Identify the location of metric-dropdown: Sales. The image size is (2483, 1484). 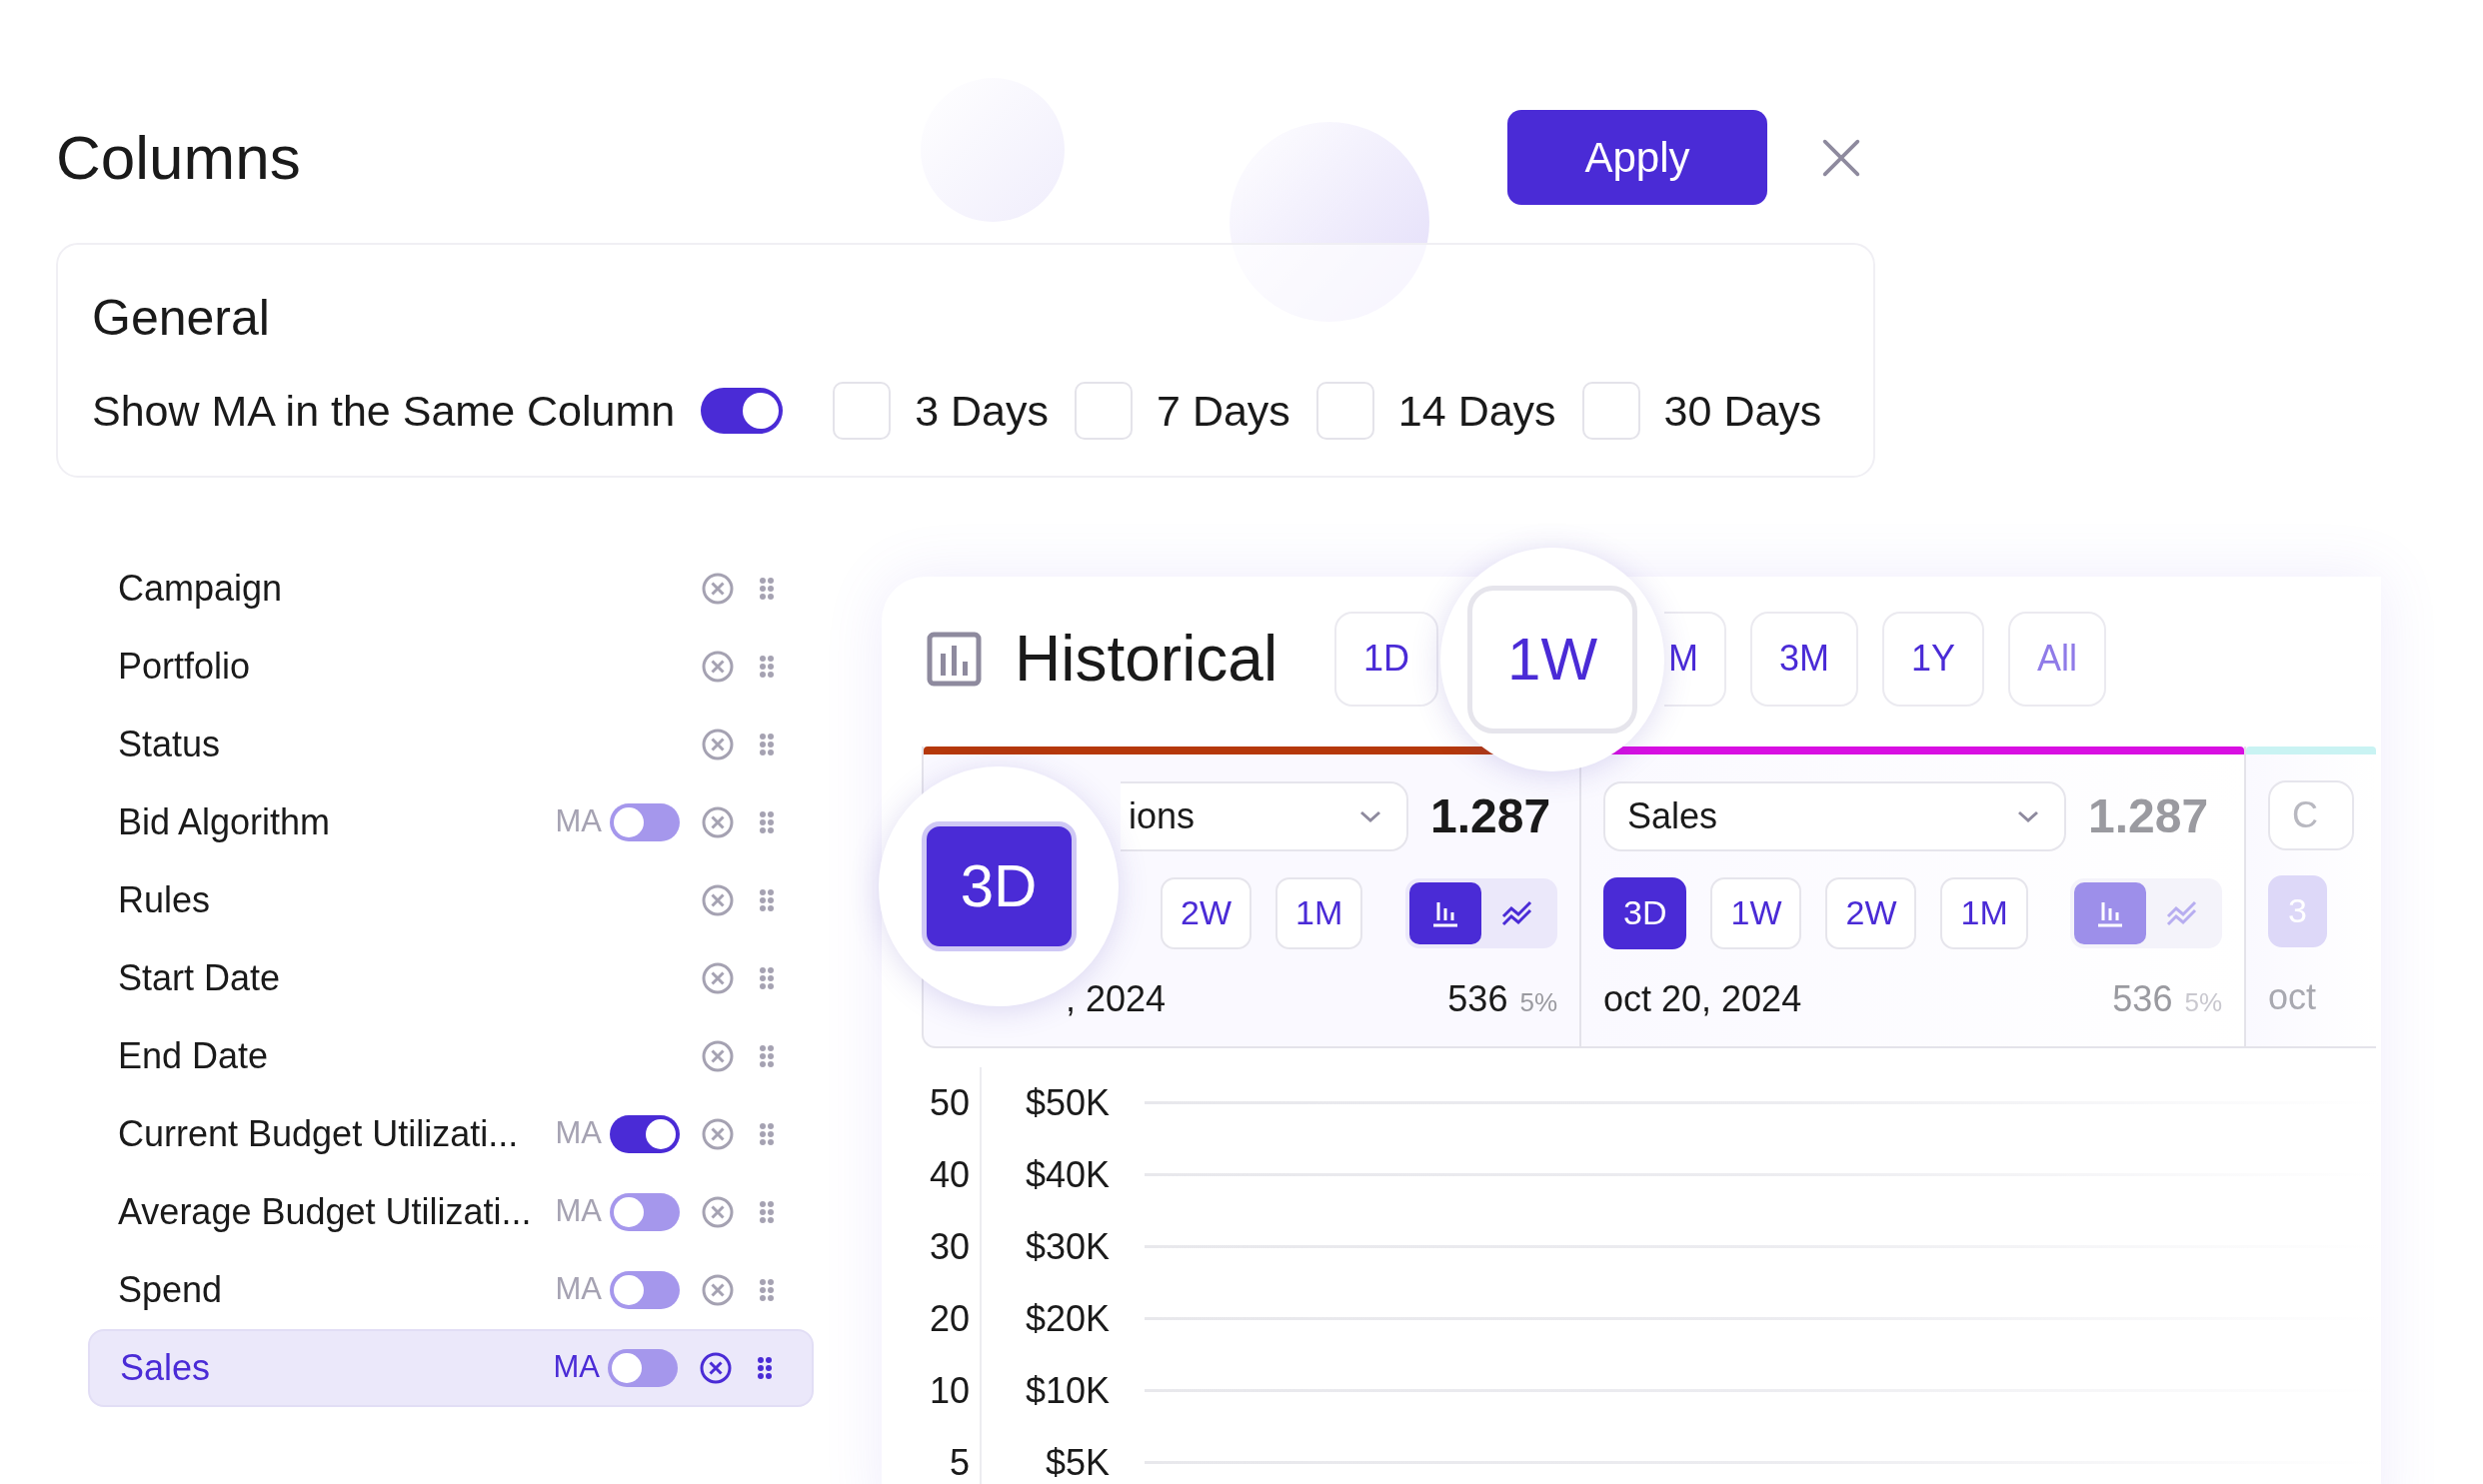
(1834, 815).